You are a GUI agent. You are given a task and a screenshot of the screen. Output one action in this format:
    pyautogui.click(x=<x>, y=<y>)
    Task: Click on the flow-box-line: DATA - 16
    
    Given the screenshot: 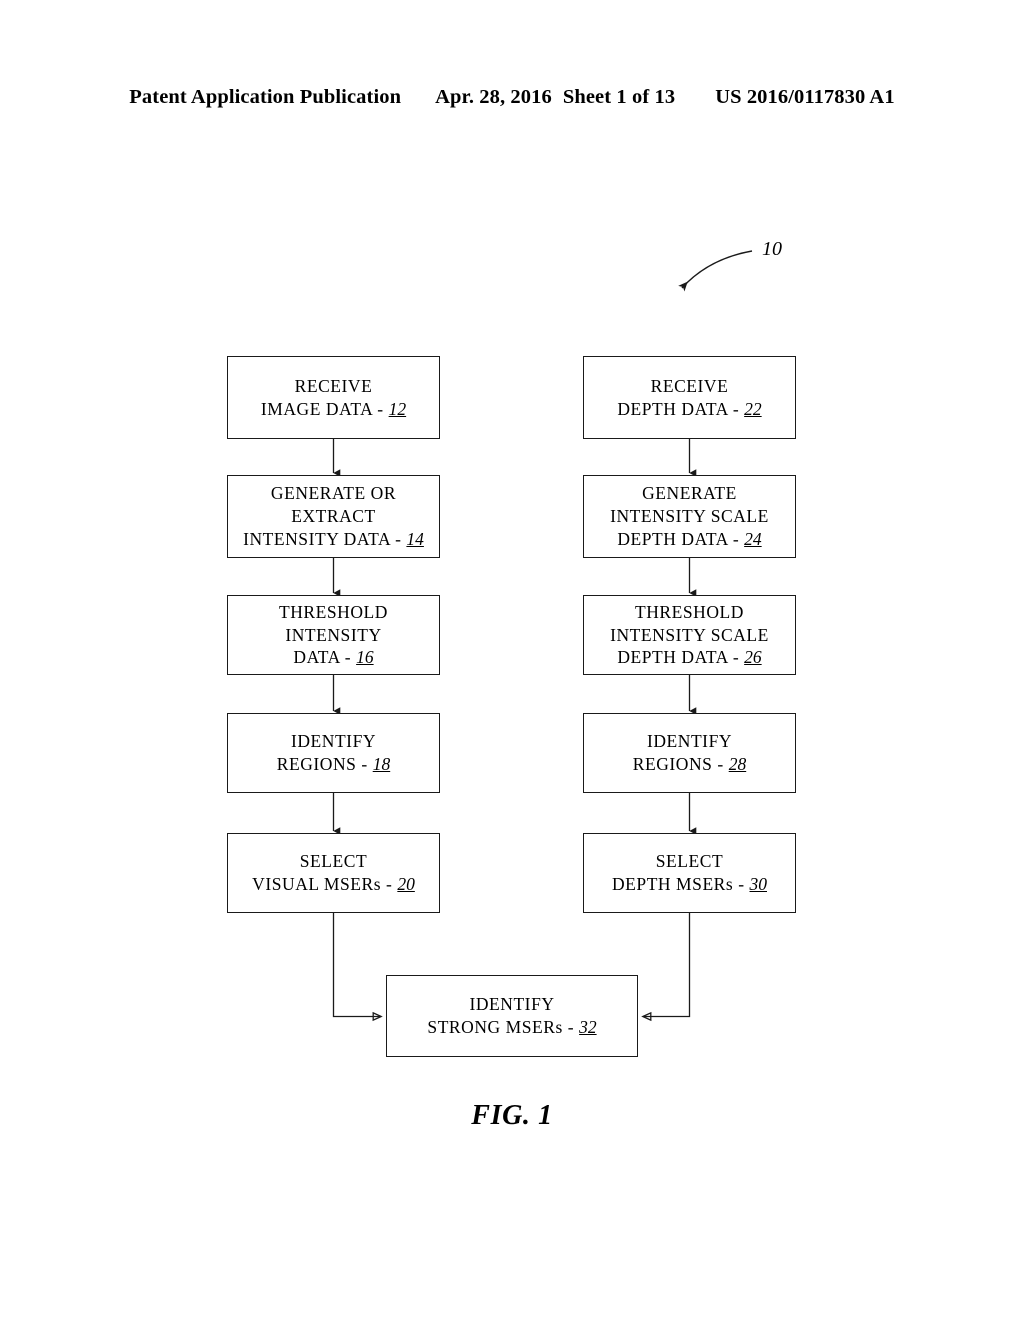 What is the action you would take?
    pyautogui.click(x=333, y=657)
    